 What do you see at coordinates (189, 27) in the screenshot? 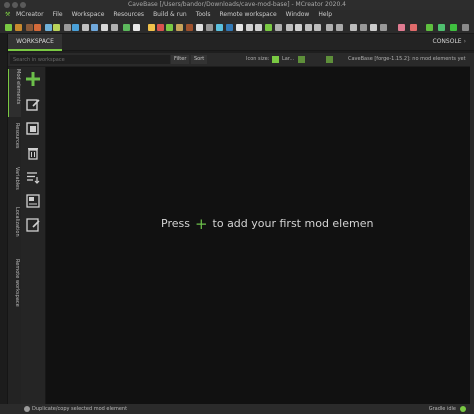
I see `book-icon` at bounding box center [189, 27].